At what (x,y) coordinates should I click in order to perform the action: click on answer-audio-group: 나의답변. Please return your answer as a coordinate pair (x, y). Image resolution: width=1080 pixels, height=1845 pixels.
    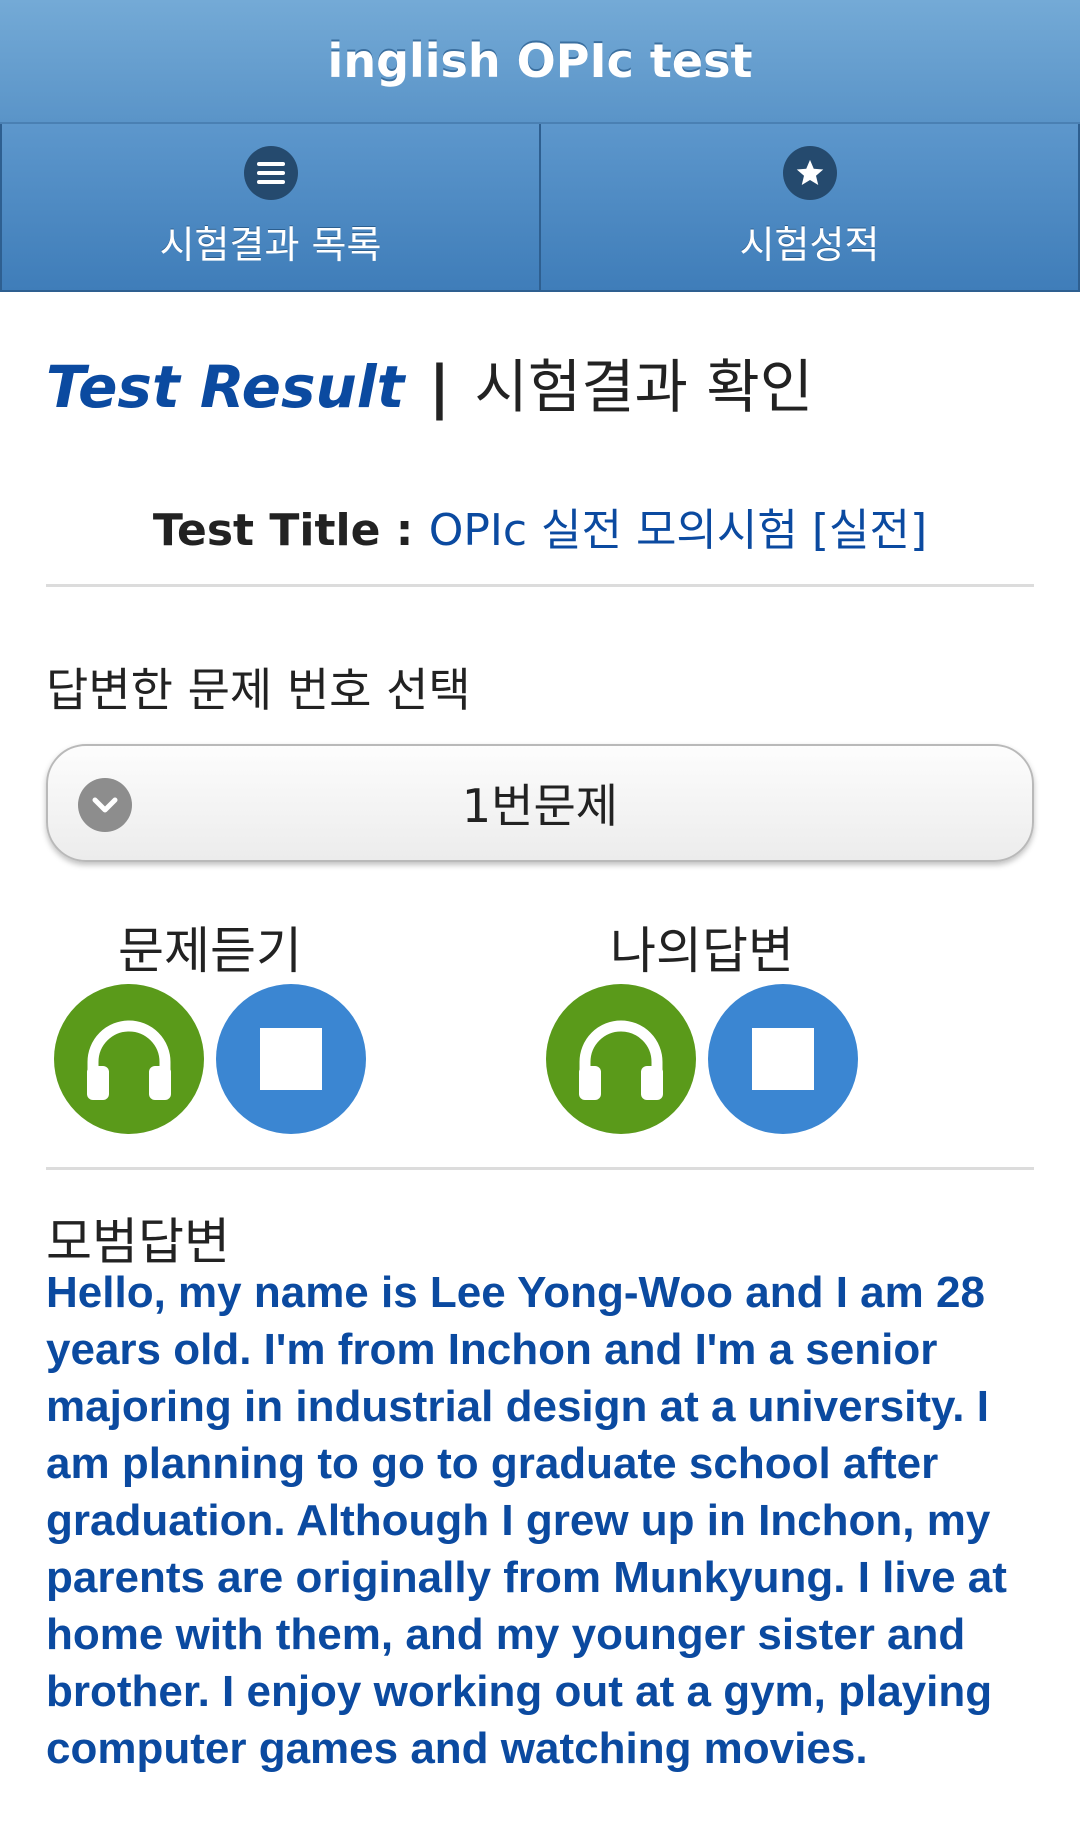
    Looking at the image, I should click on (702, 1027).